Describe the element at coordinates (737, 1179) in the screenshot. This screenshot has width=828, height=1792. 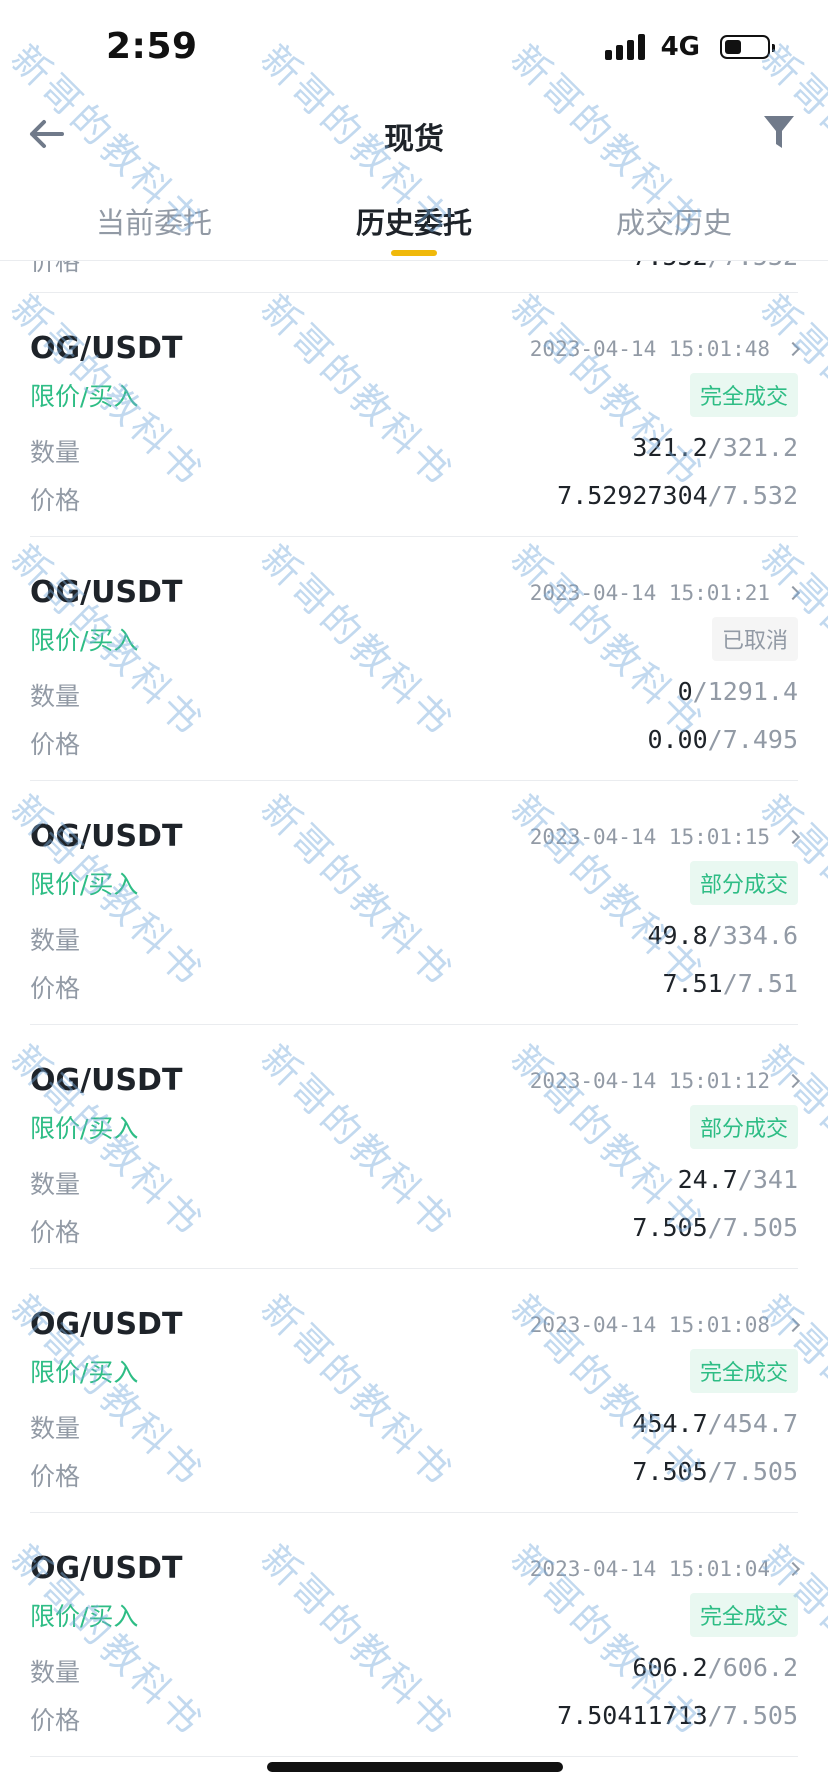
I see `quantity-value: 24.7/341` at that location.